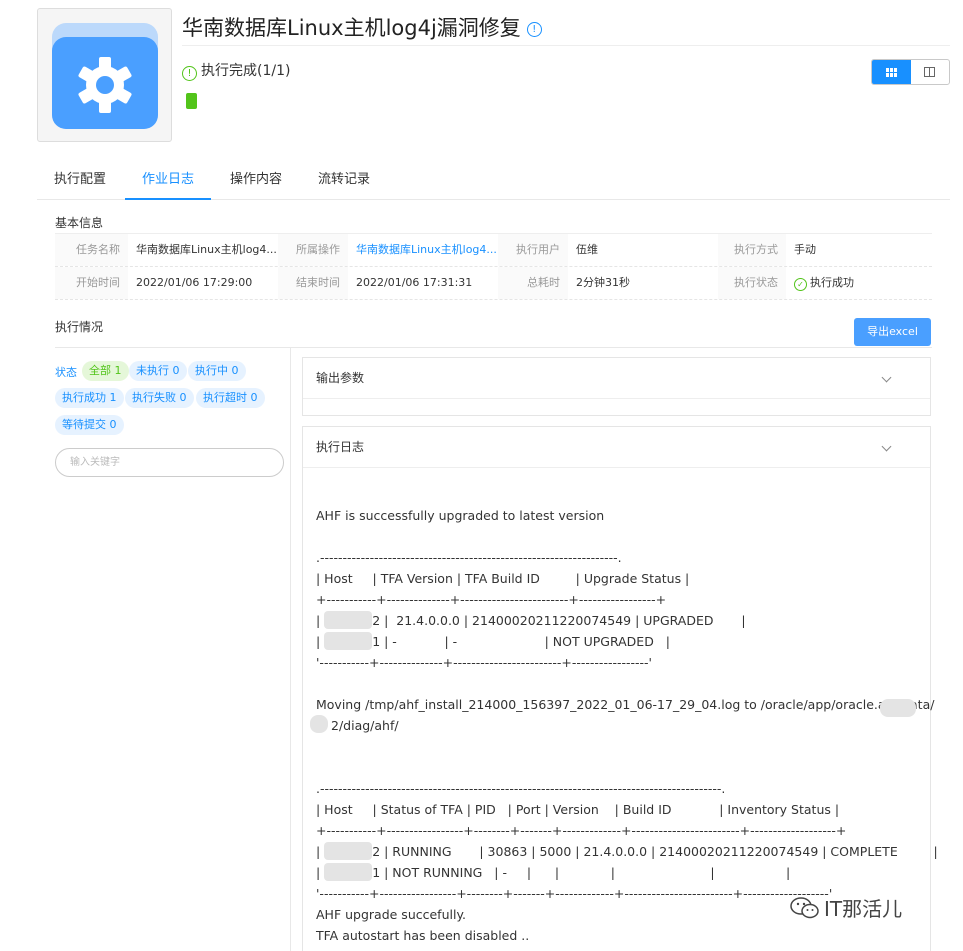 This screenshot has width=963, height=951. What do you see at coordinates (159, 398) in the screenshot?
I see `filter-failed: 执行失败 0` at bounding box center [159, 398].